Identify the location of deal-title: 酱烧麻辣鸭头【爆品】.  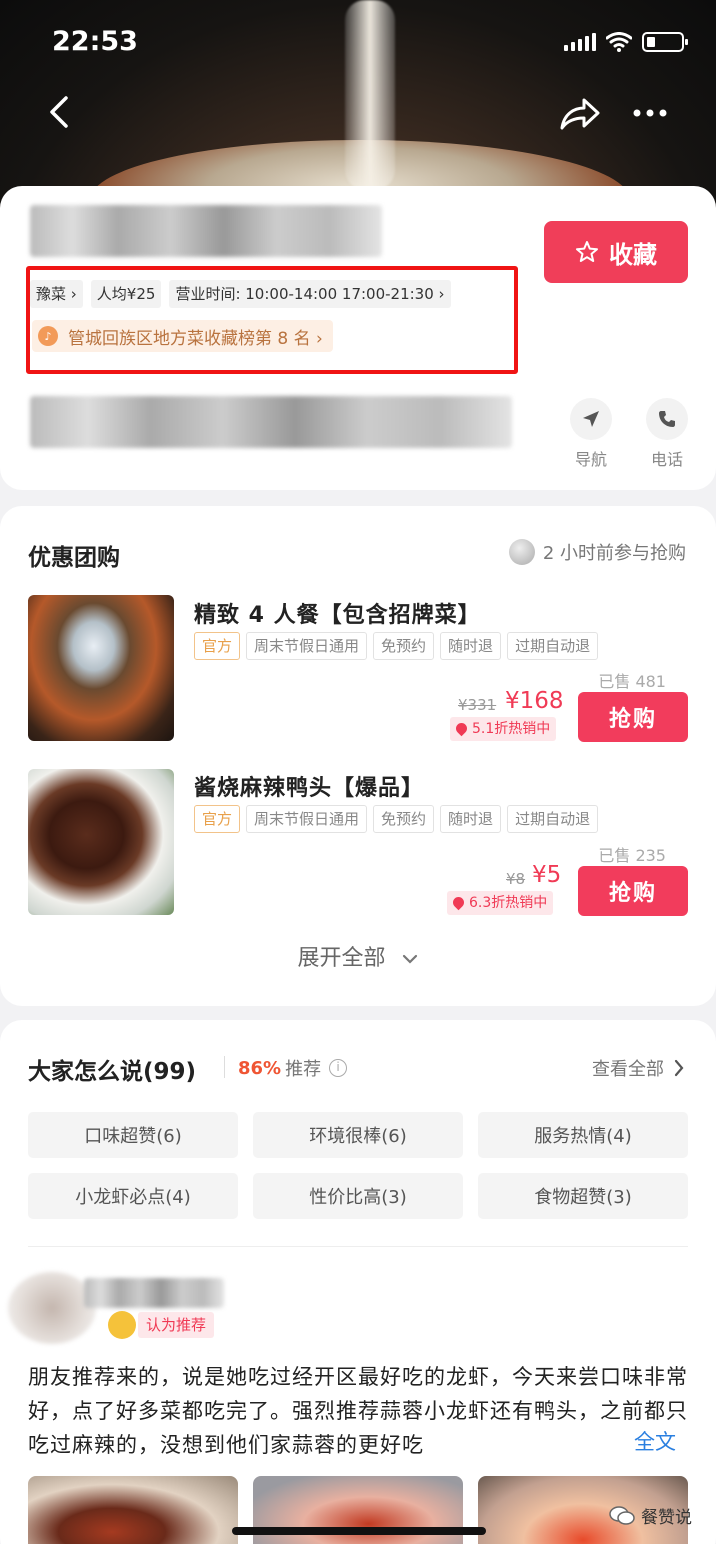
(309, 786).